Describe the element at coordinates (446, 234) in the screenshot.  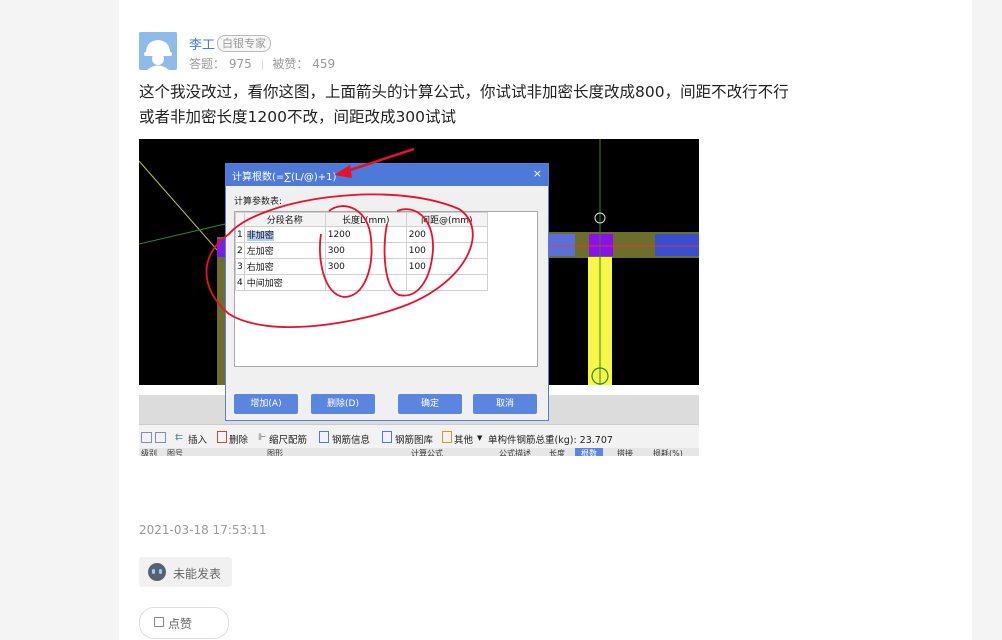
I see `spacing-cell: 200` at that location.